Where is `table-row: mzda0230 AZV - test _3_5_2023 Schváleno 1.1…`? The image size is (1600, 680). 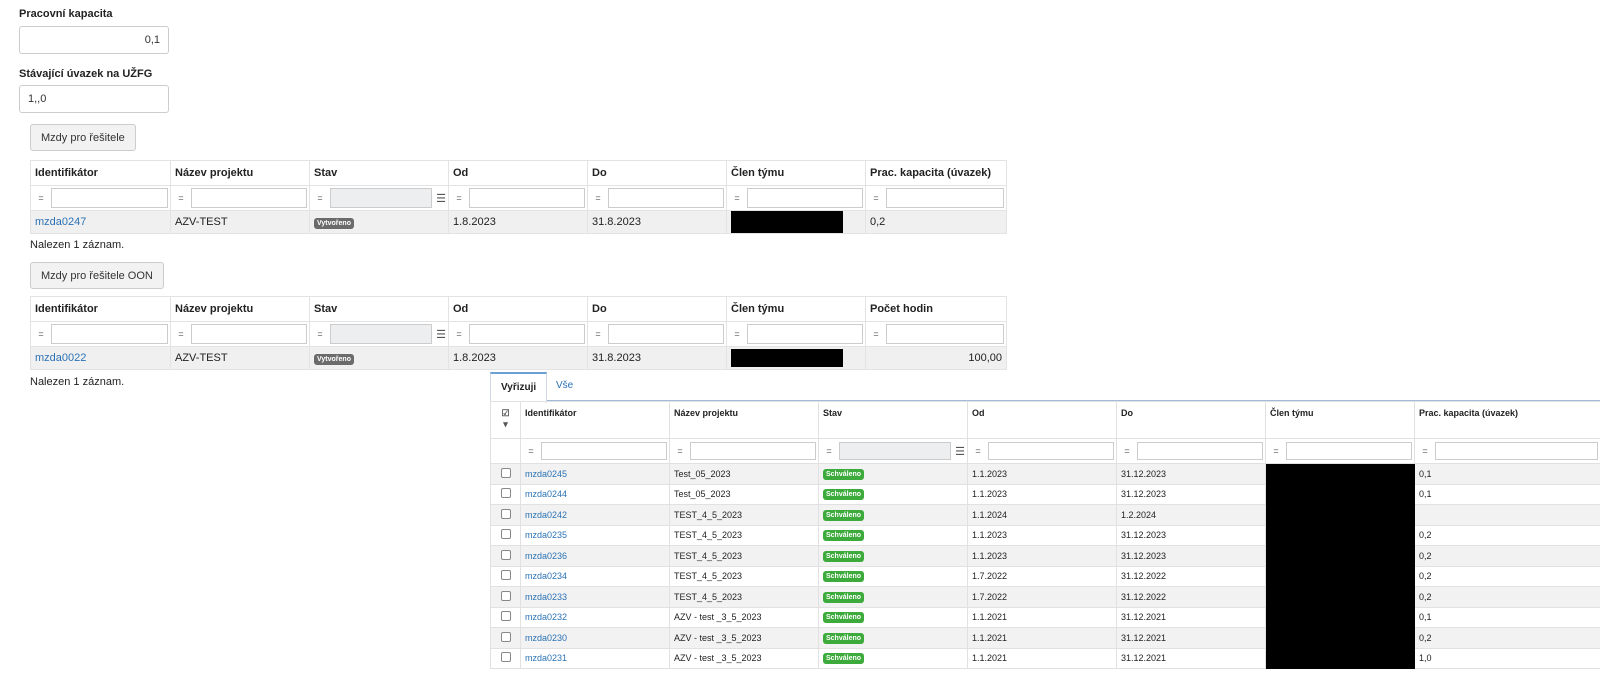
table-row: mzda0230 AZV - test _3_5_2023 Schváleno 1.1… is located at coordinates (1045, 638).